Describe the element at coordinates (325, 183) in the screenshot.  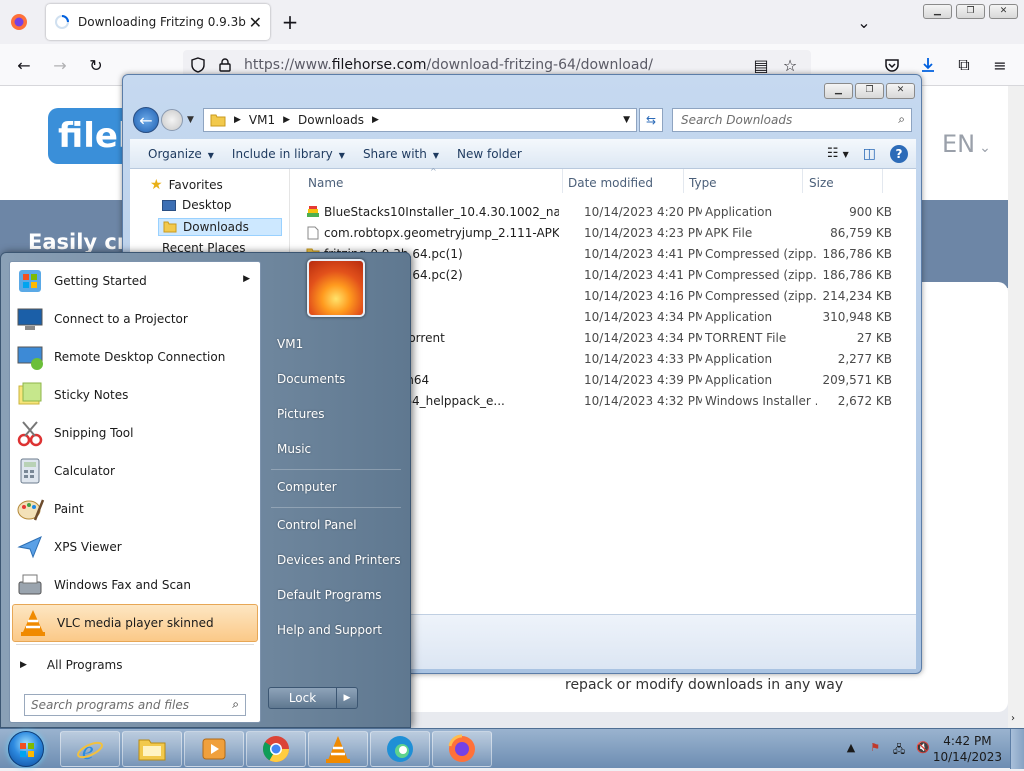
I see `column-name: Name` at that location.